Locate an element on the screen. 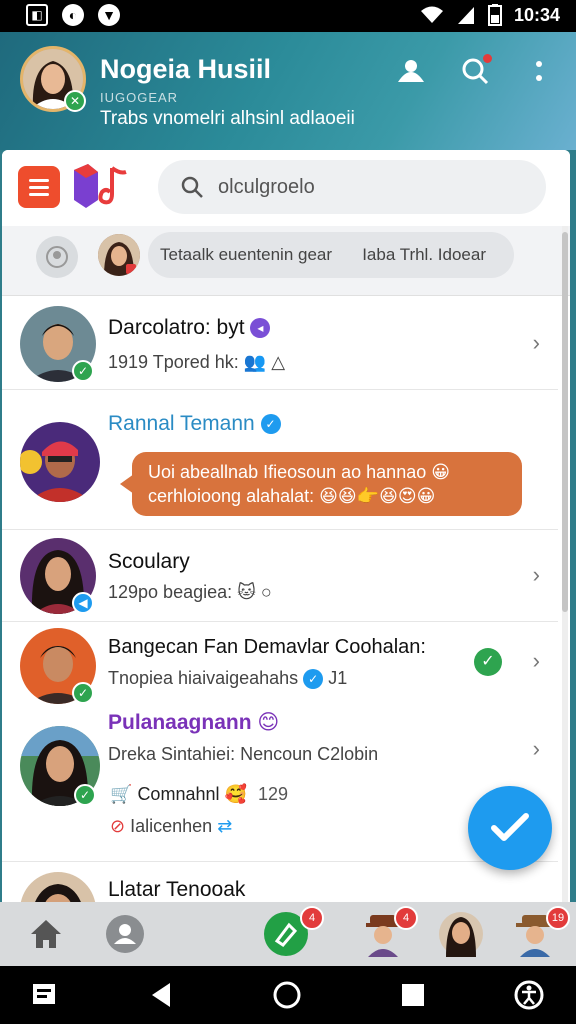 The image size is (576, 1024). back-button is located at coordinates (161, 995).